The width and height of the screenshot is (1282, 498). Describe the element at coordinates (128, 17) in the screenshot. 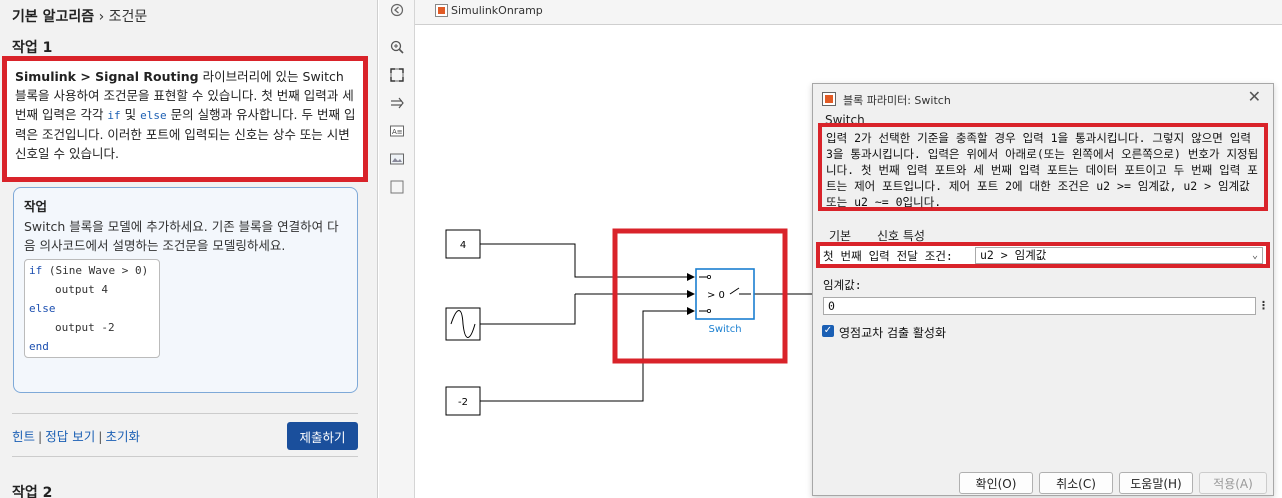

I see `breadcrumb-current: 조건문` at that location.